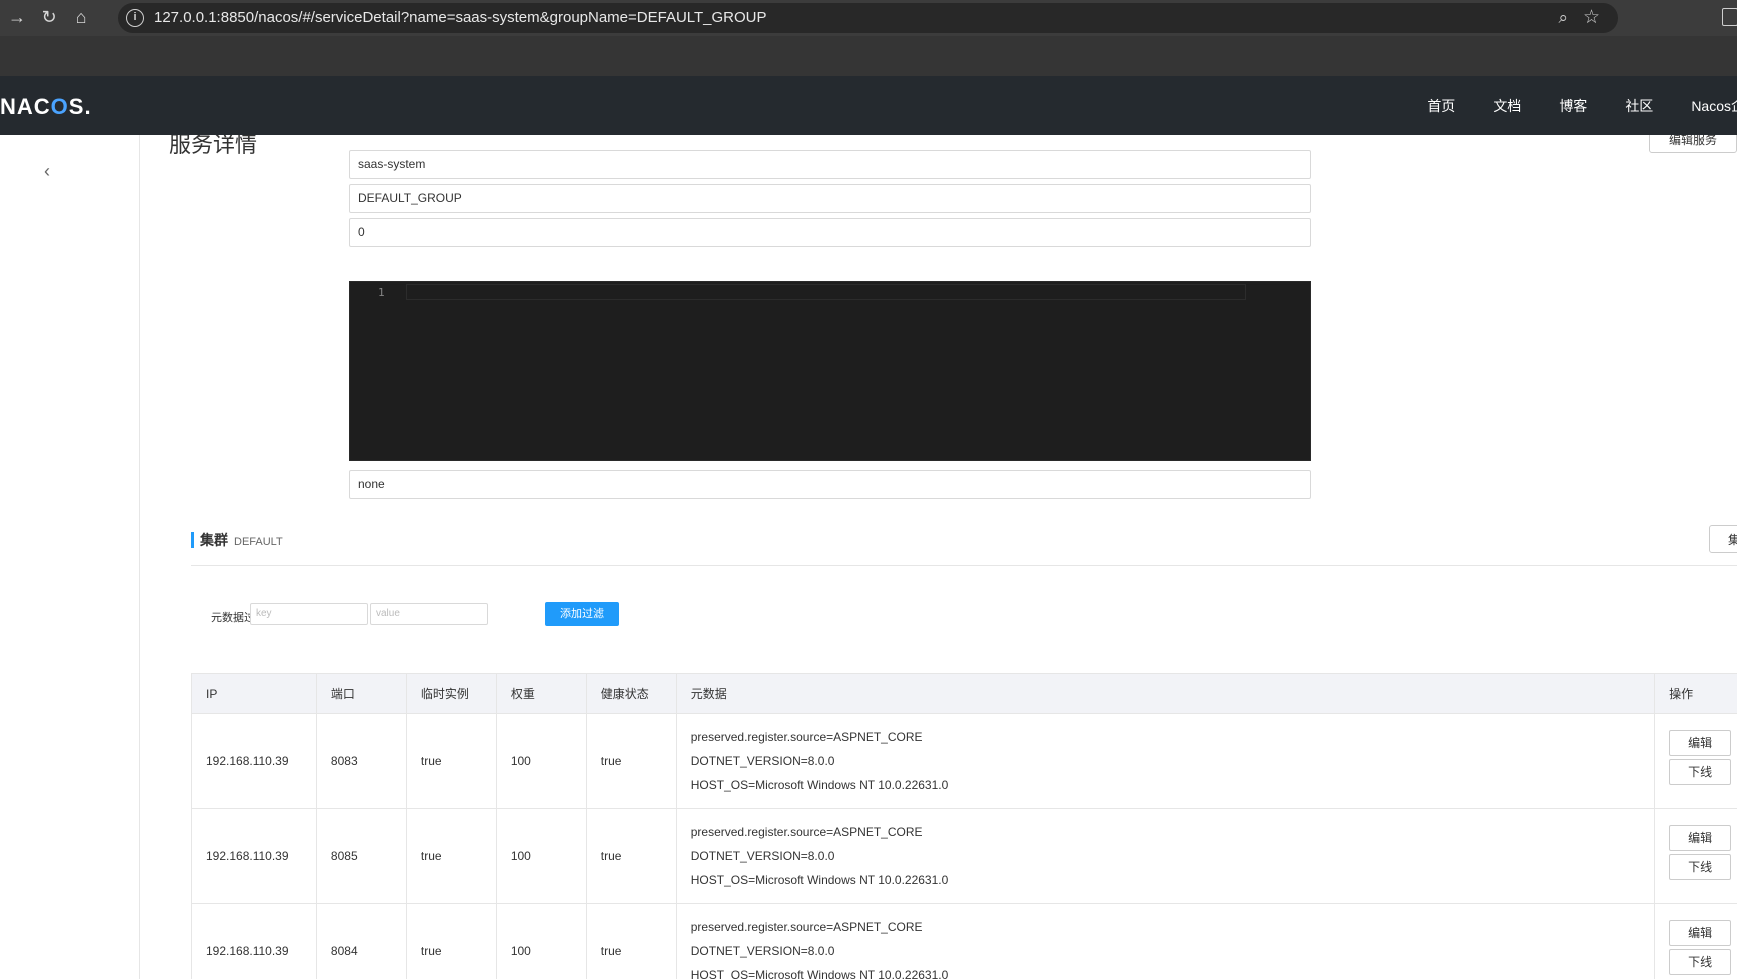  Describe the element at coordinates (1441, 106) in the screenshot. I see `nav-home: 首页` at that location.